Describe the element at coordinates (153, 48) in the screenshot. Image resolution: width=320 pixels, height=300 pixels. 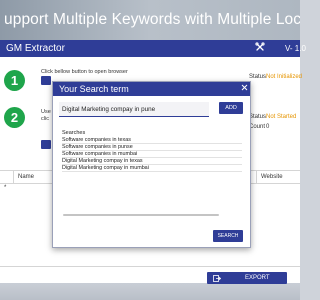
I see `title-bar: GM Extractor V- 1.0` at that location.